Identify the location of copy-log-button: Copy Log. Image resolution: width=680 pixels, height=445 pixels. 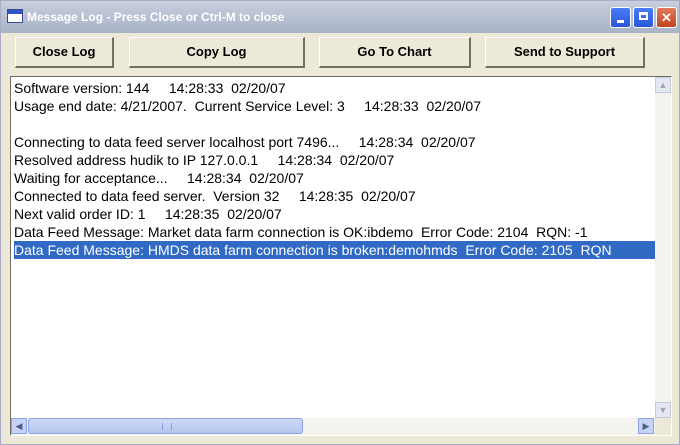
(217, 52).